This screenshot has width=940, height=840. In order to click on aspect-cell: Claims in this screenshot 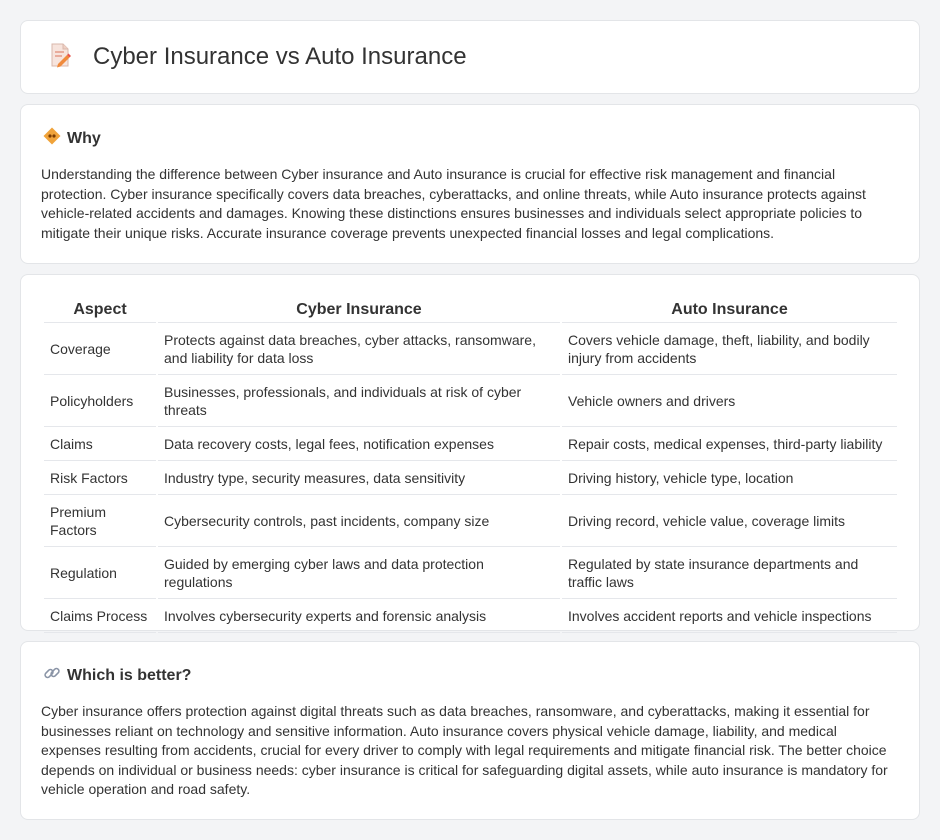, I will do `click(100, 445)`.